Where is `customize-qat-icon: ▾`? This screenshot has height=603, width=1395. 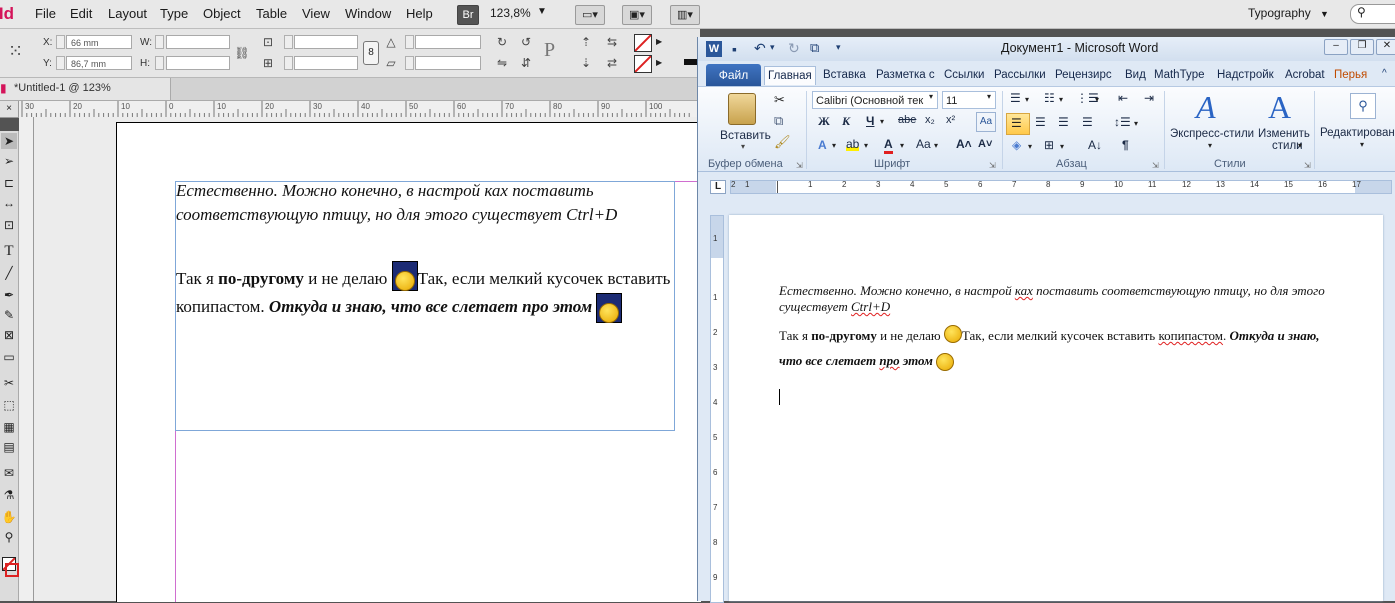 customize-qat-icon: ▾ is located at coordinates (838, 47).